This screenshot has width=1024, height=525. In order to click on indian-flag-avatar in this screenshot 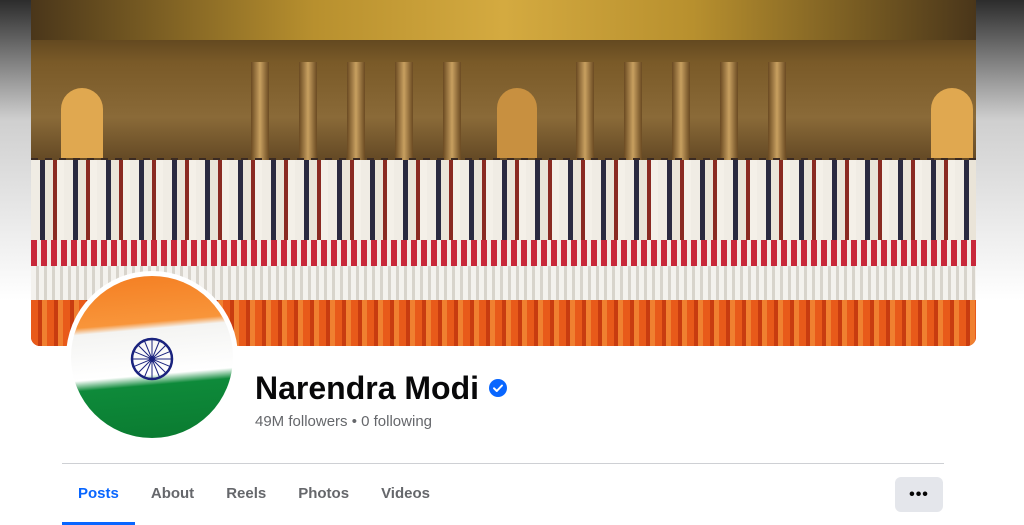, I will do `click(152, 357)`.